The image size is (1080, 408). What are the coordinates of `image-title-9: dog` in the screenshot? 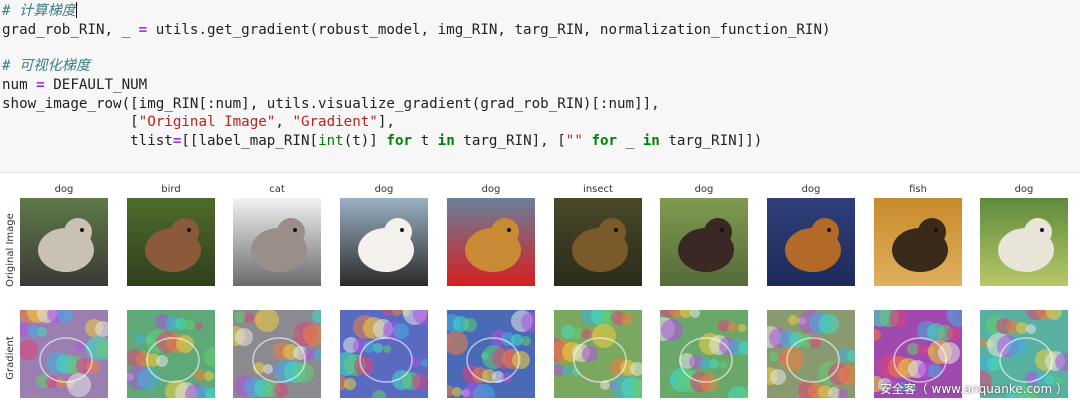 It's located at (1024, 189).